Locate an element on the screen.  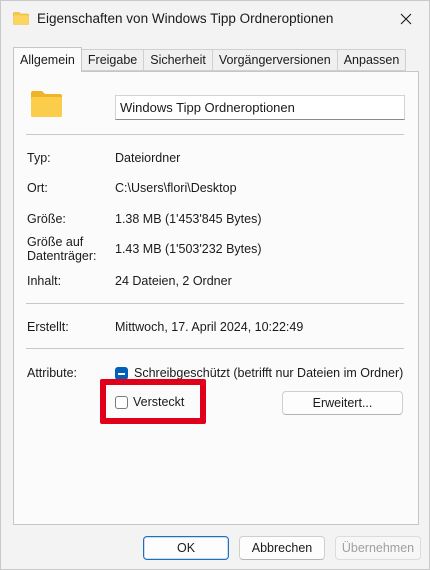
size-value: 1.38 MB (1'453'845 Bytes) is located at coordinates (188, 219).